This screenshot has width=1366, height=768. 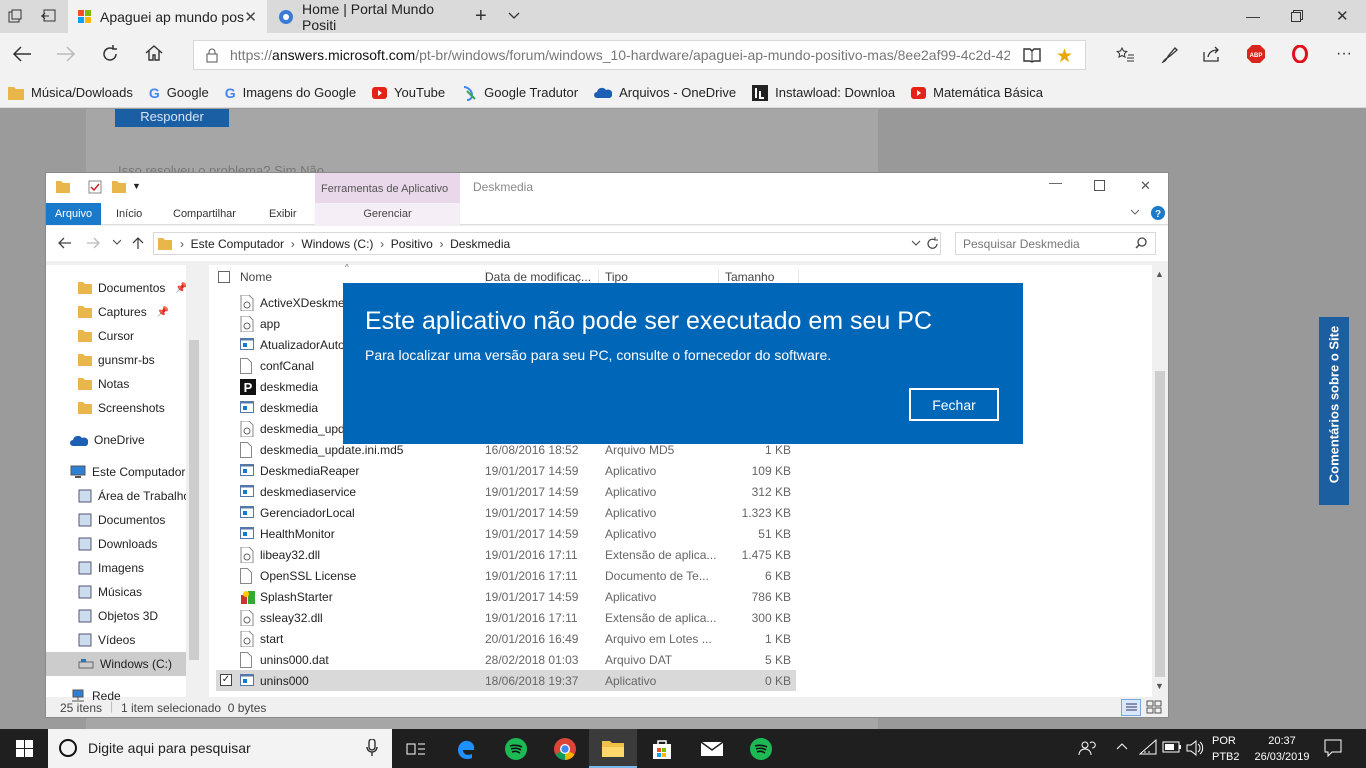 What do you see at coordinates (466, 748) in the screenshot?
I see `edge-icon` at bounding box center [466, 748].